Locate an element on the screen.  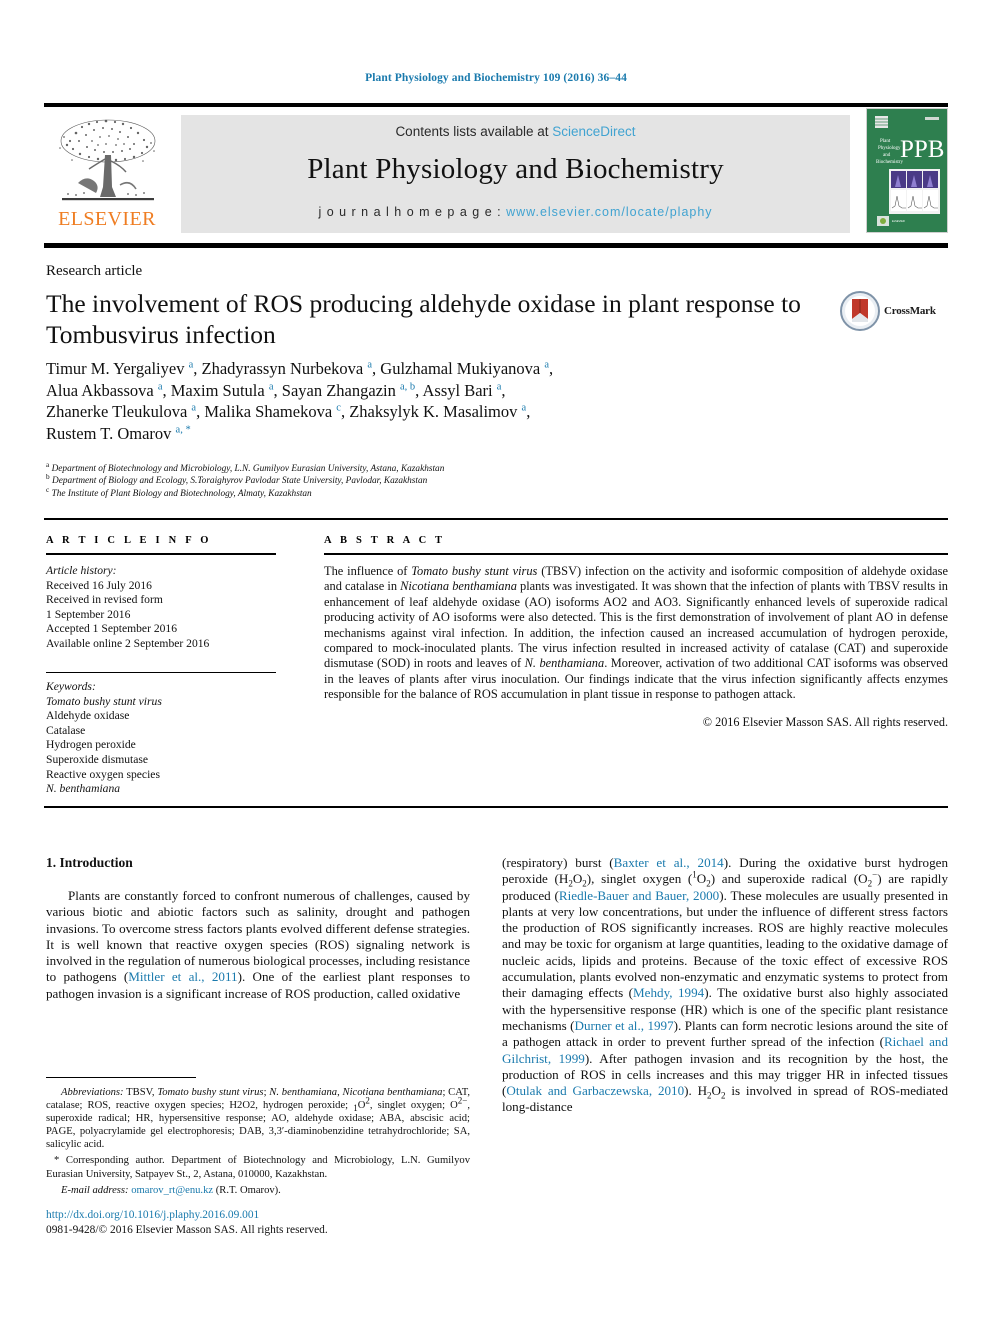
keyword-item: Aldehyde oxidase is located at coordinates (88, 716).